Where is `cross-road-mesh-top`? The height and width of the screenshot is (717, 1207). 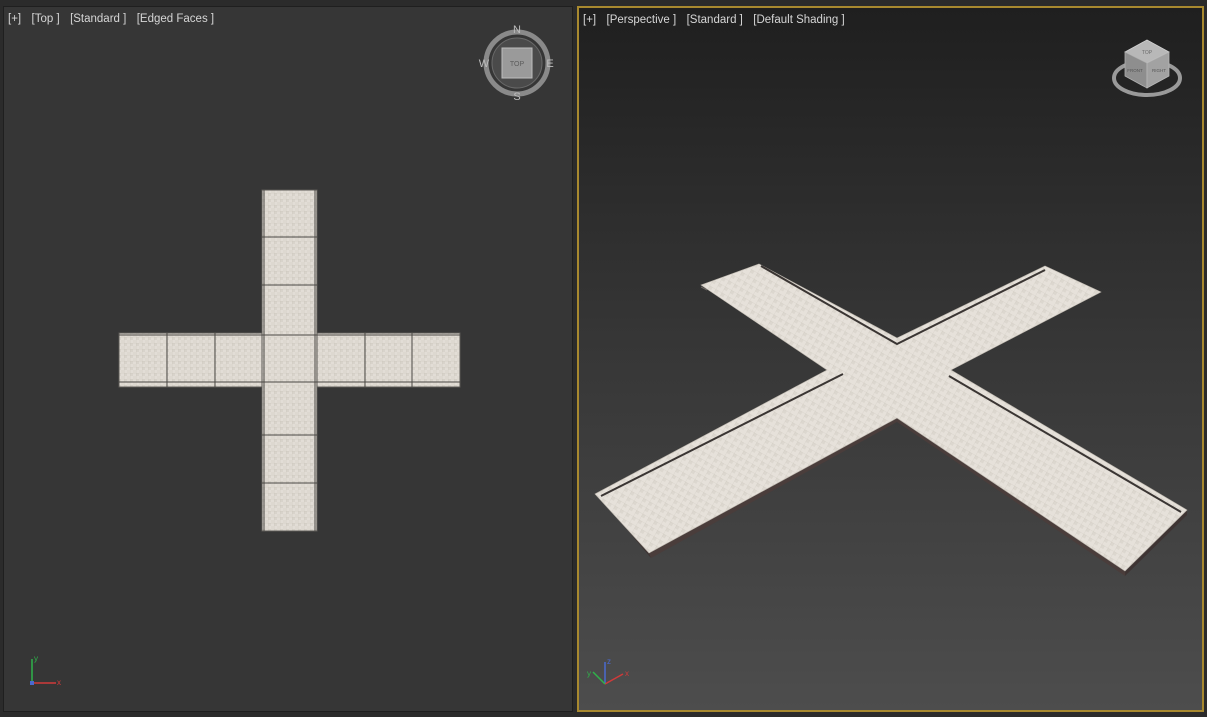
cross-road-mesh-top is located at coordinates (289, 360).